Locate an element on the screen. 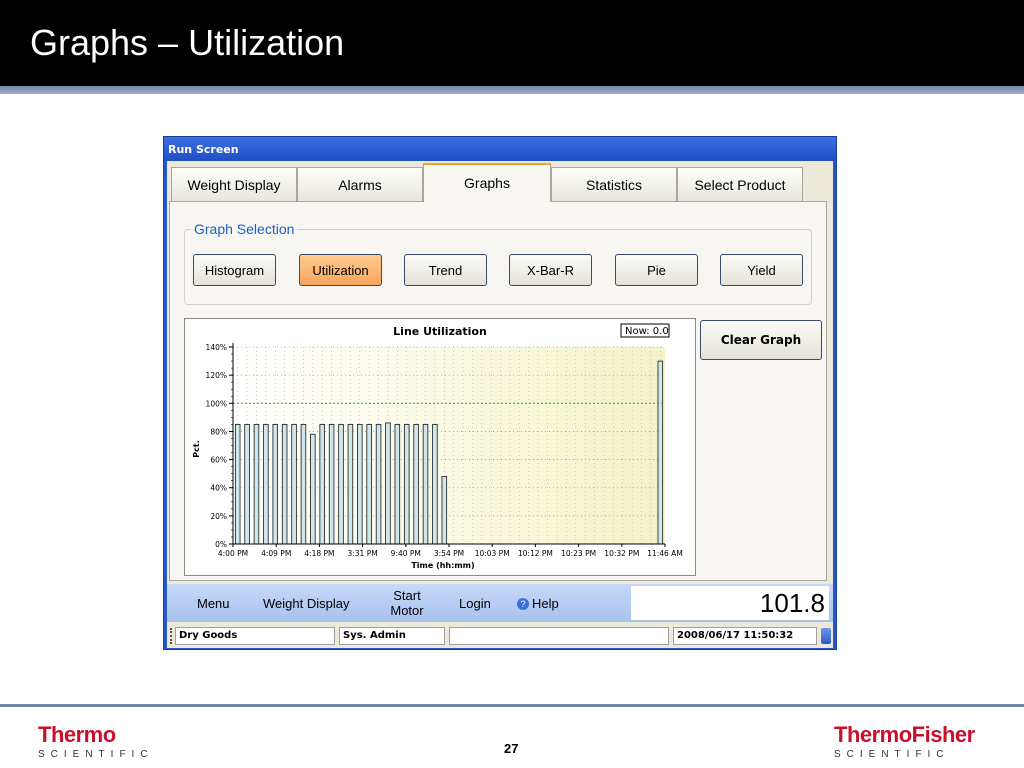 The width and height of the screenshot is (1024, 768). page-number: 27 is located at coordinates (511, 748).